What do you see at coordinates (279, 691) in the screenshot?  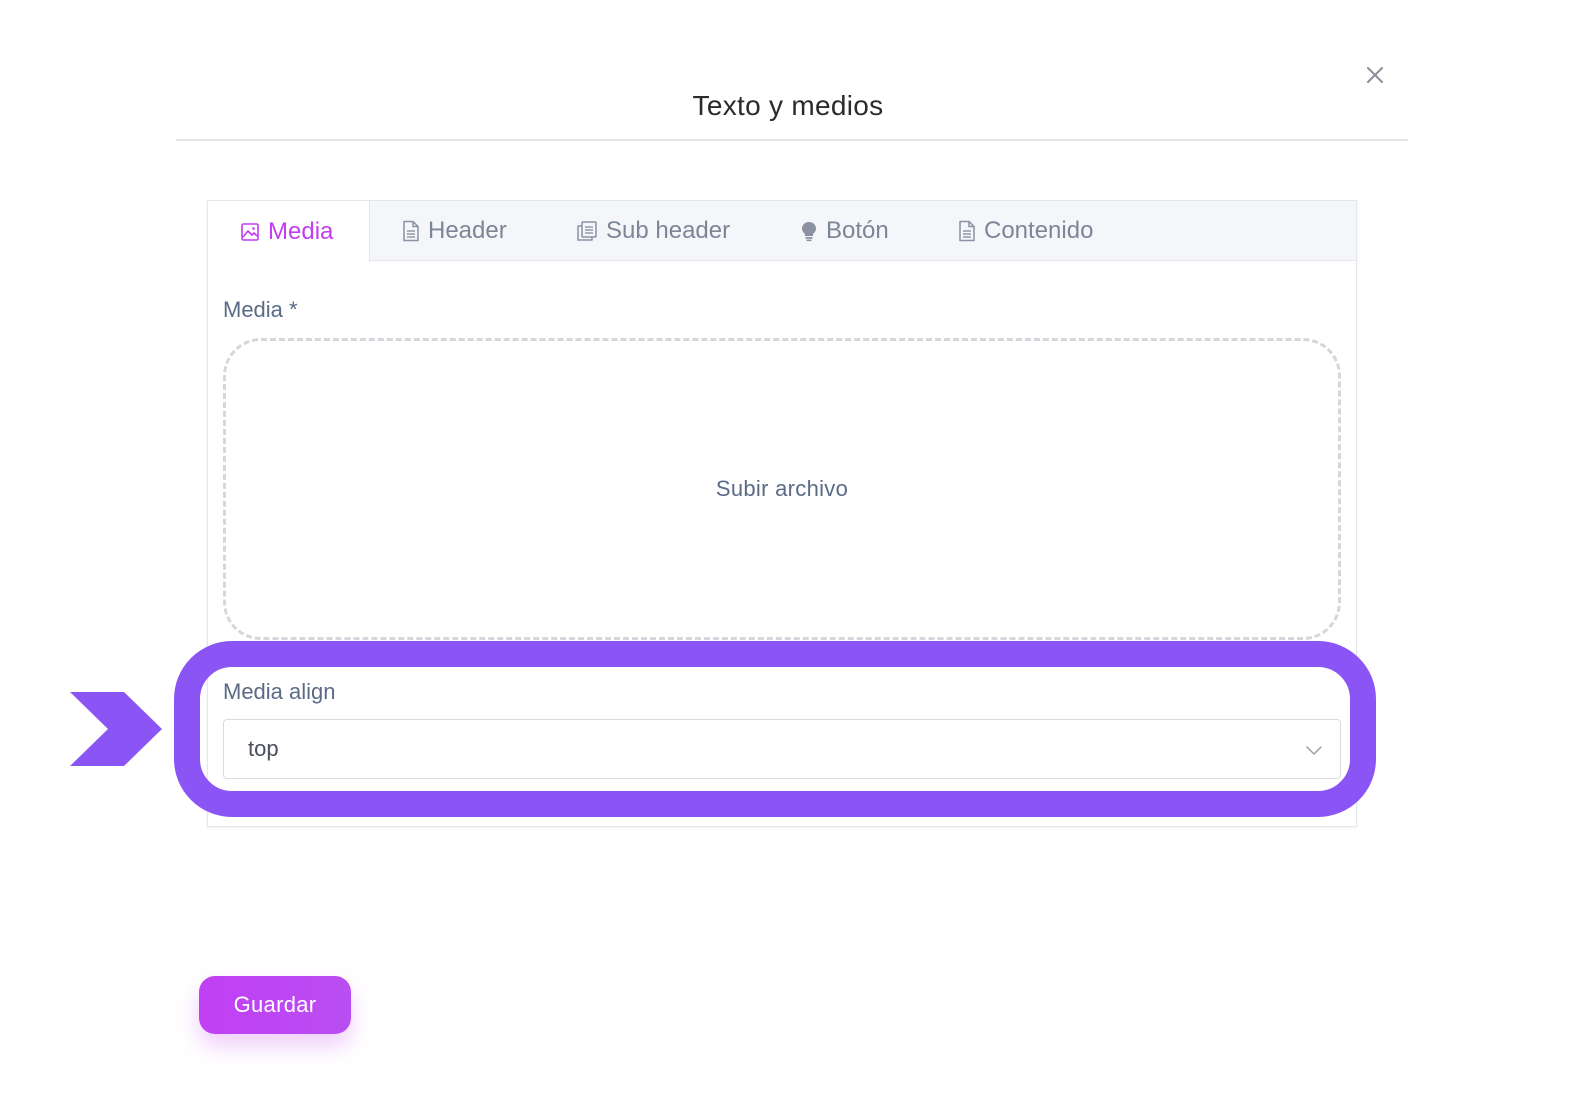 I see `media-align-label: Media align` at bounding box center [279, 691].